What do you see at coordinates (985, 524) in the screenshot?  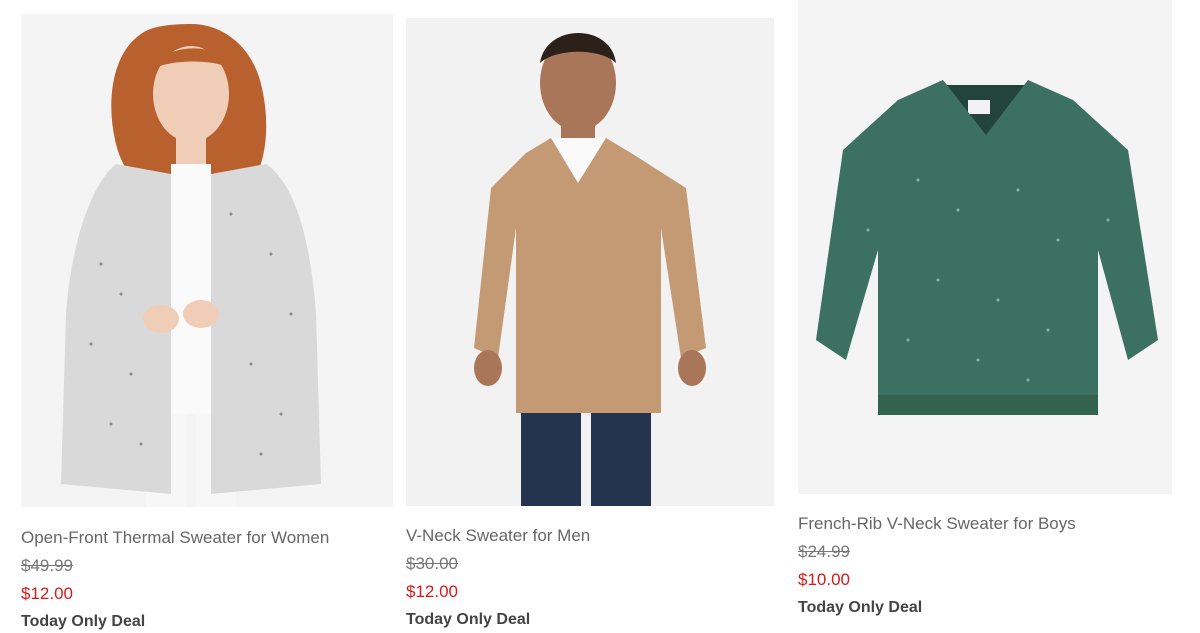 I see `product-title: French-Rib V-Neck Sweater for Boys` at bounding box center [985, 524].